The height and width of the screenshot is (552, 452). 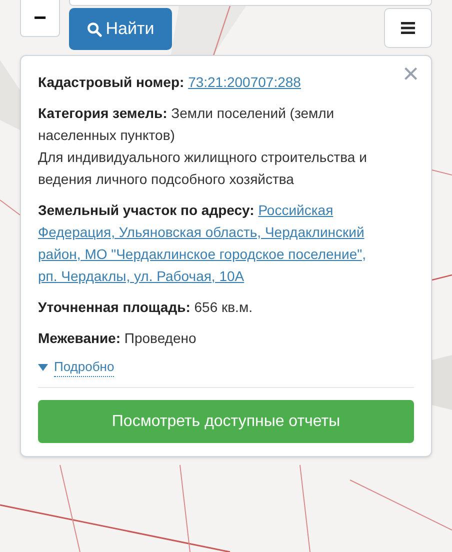 I want to click on info-text: Кадастровый номер: 73:21:200707:288, so click(x=170, y=82).